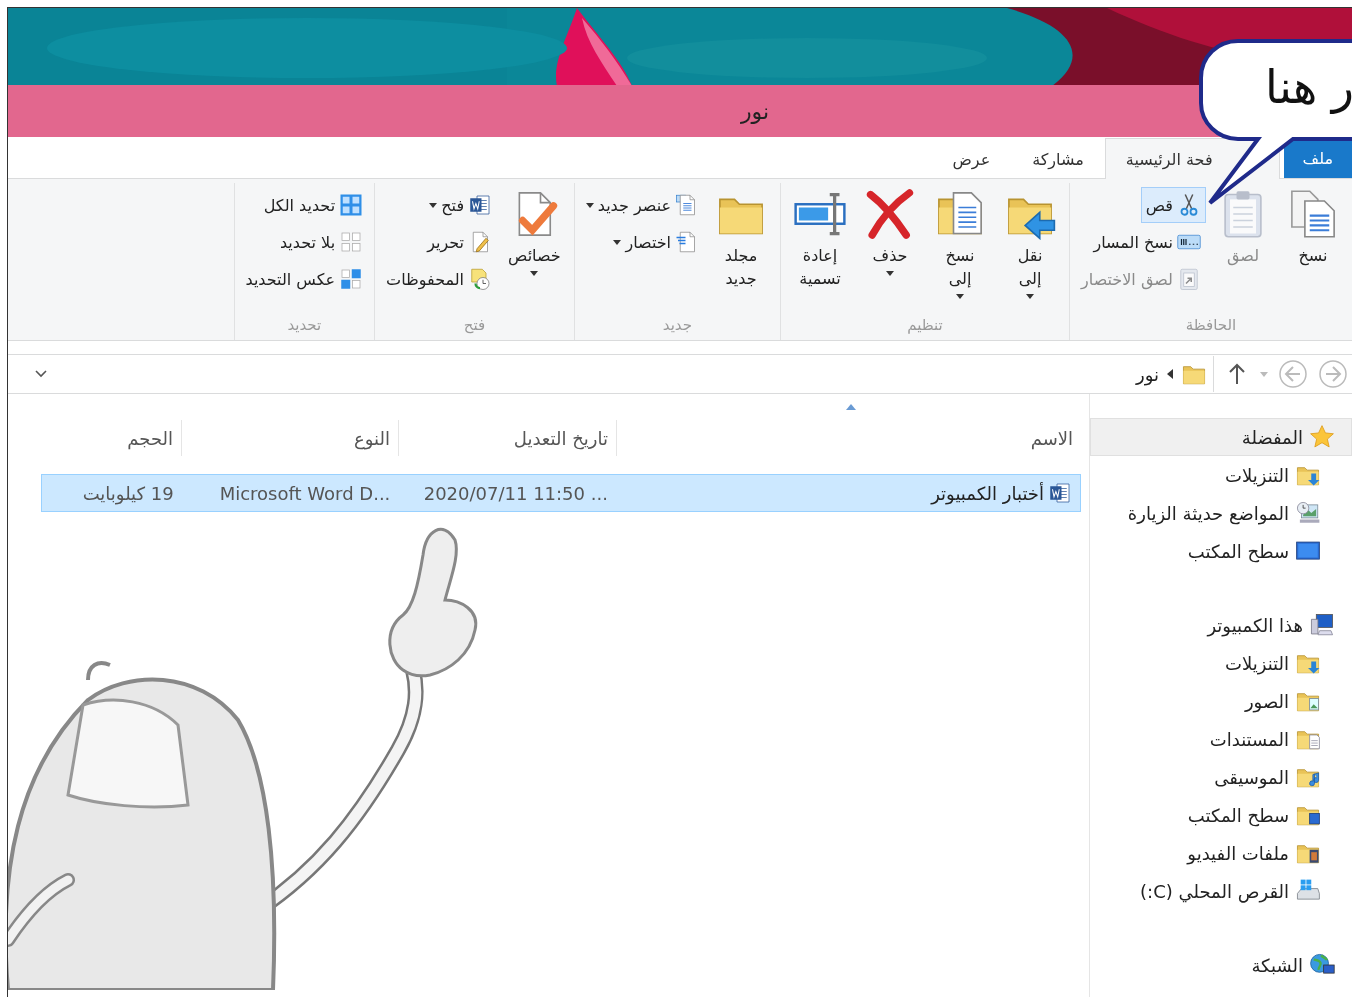  I want to click on table-cell: 19 كيلوبايت, so click(128, 493).